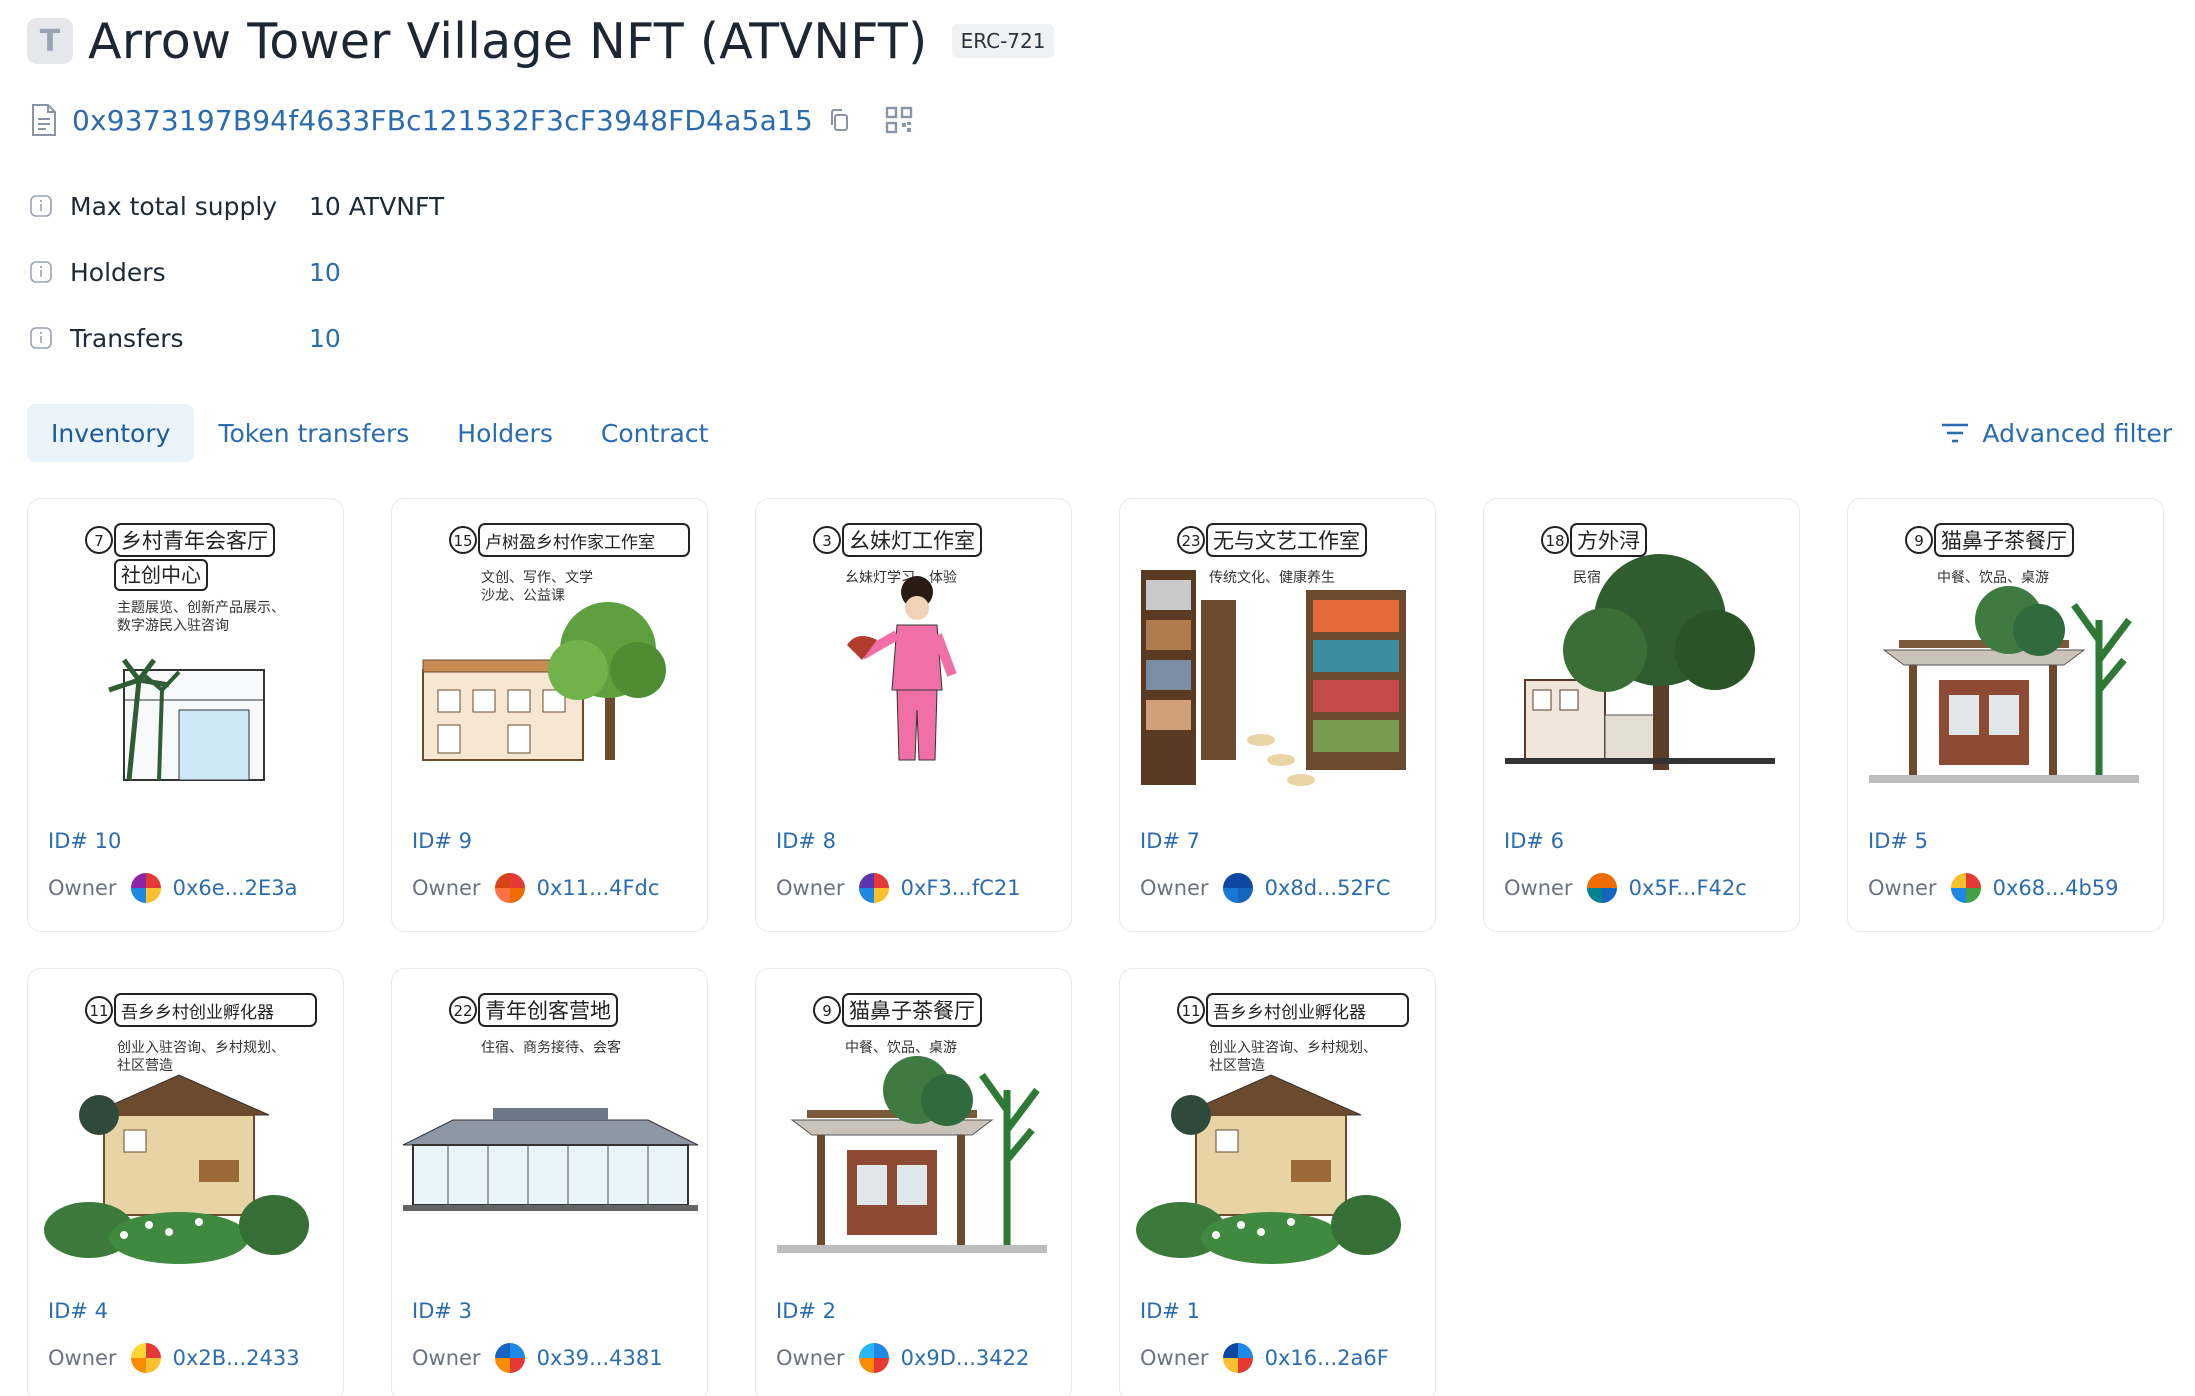  Describe the element at coordinates (655, 433) in the screenshot. I see `tab-contract: Contract` at that location.